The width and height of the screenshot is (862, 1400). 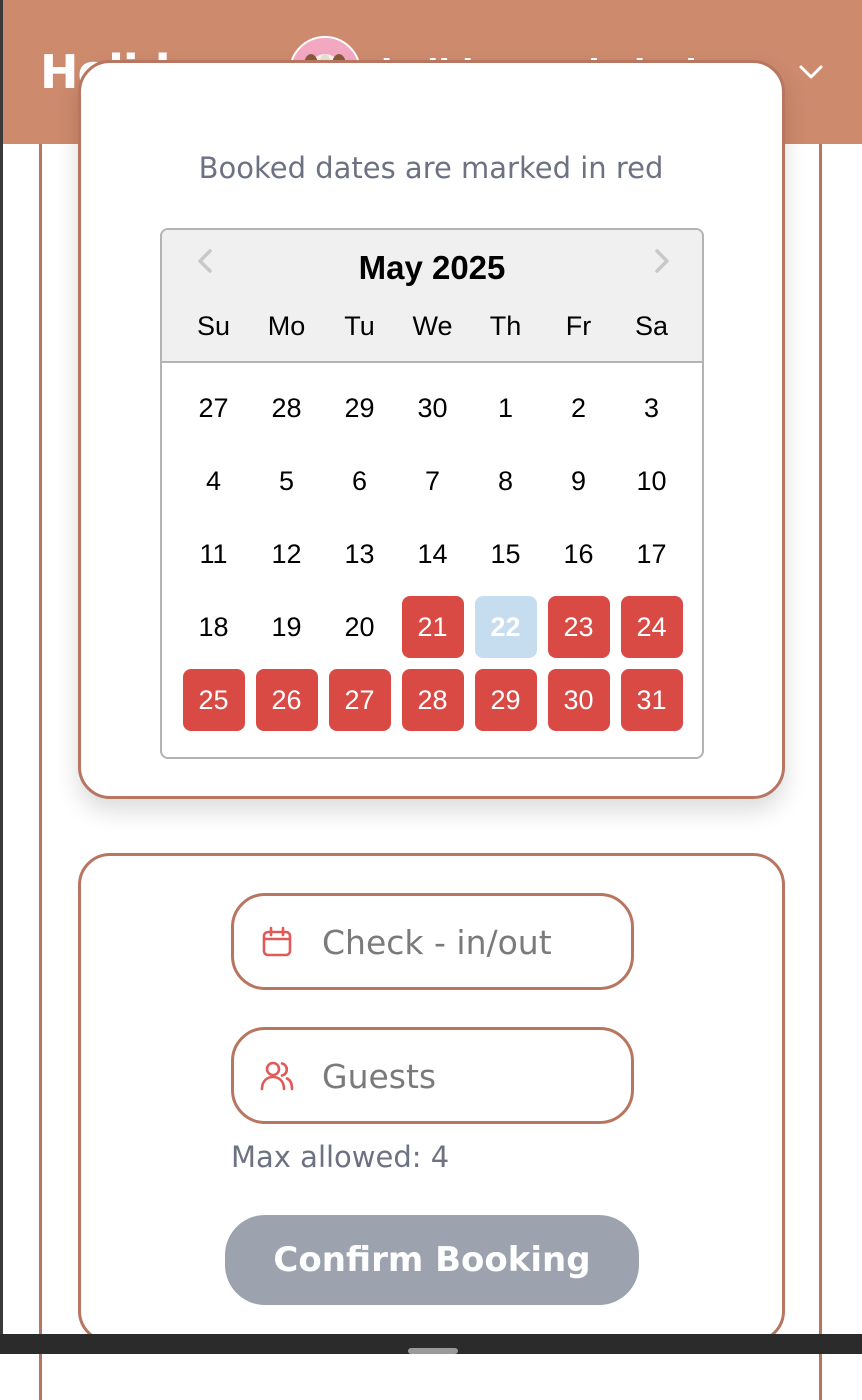 What do you see at coordinates (579, 481) in the screenshot?
I see `calendar-day: 9` at bounding box center [579, 481].